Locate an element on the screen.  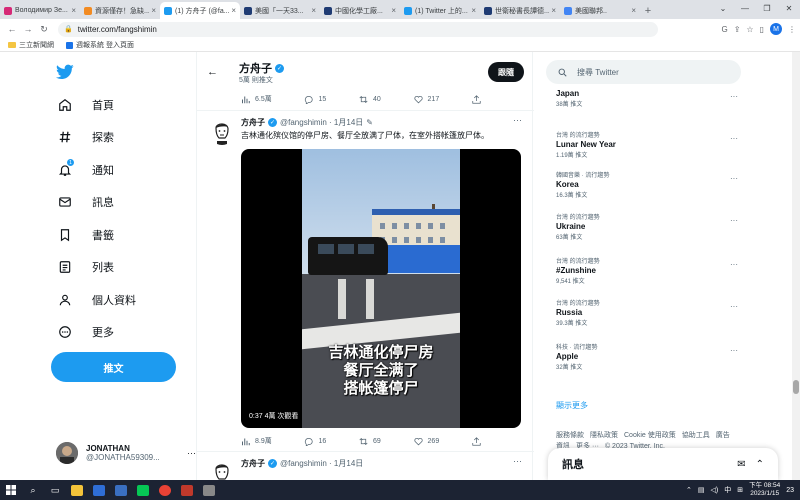
twitter-logo-icon is located at coordinates (65, 72).